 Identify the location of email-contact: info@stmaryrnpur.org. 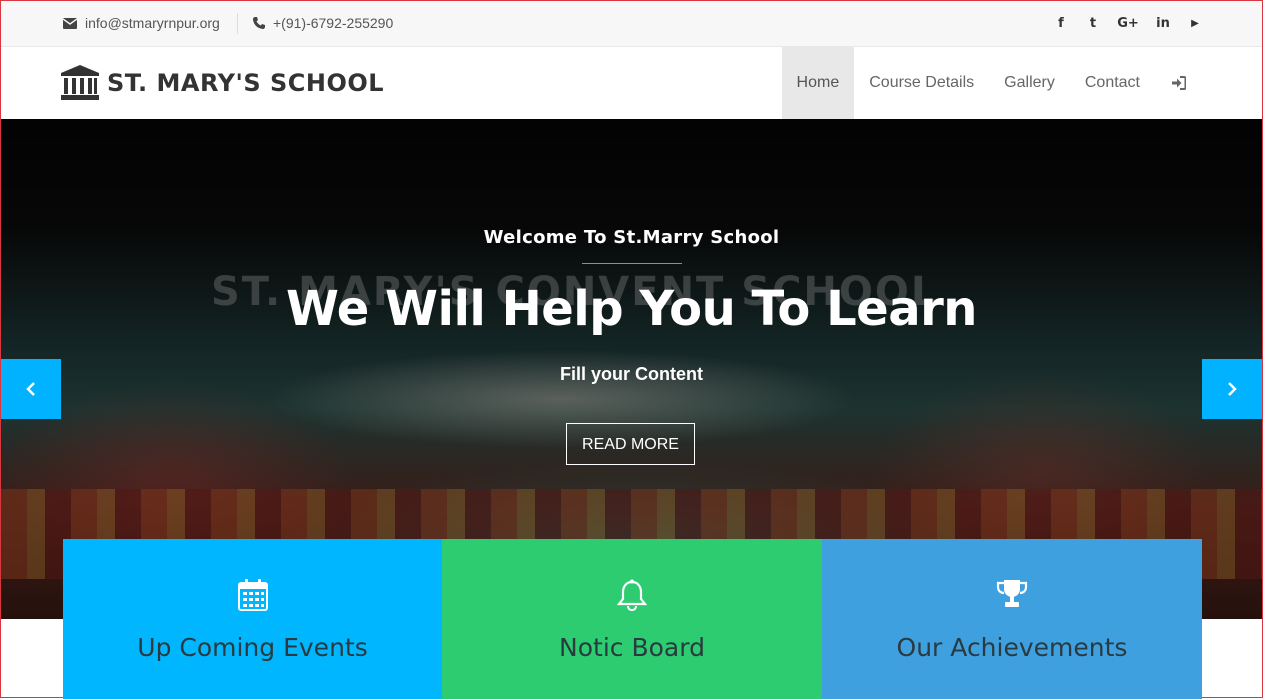
(141, 23).